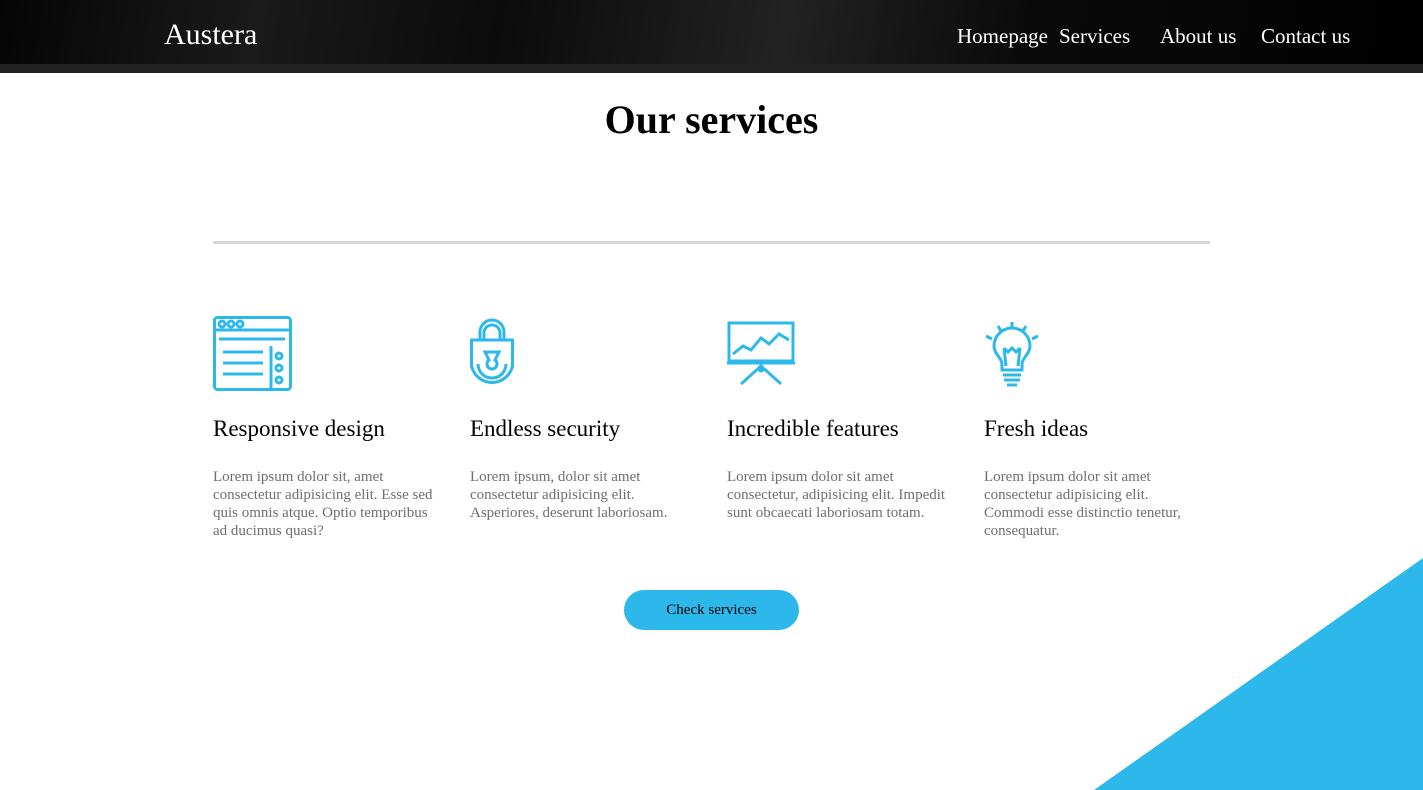 The height and width of the screenshot is (790, 1423). I want to click on service-title: Responsive design, so click(299, 428).